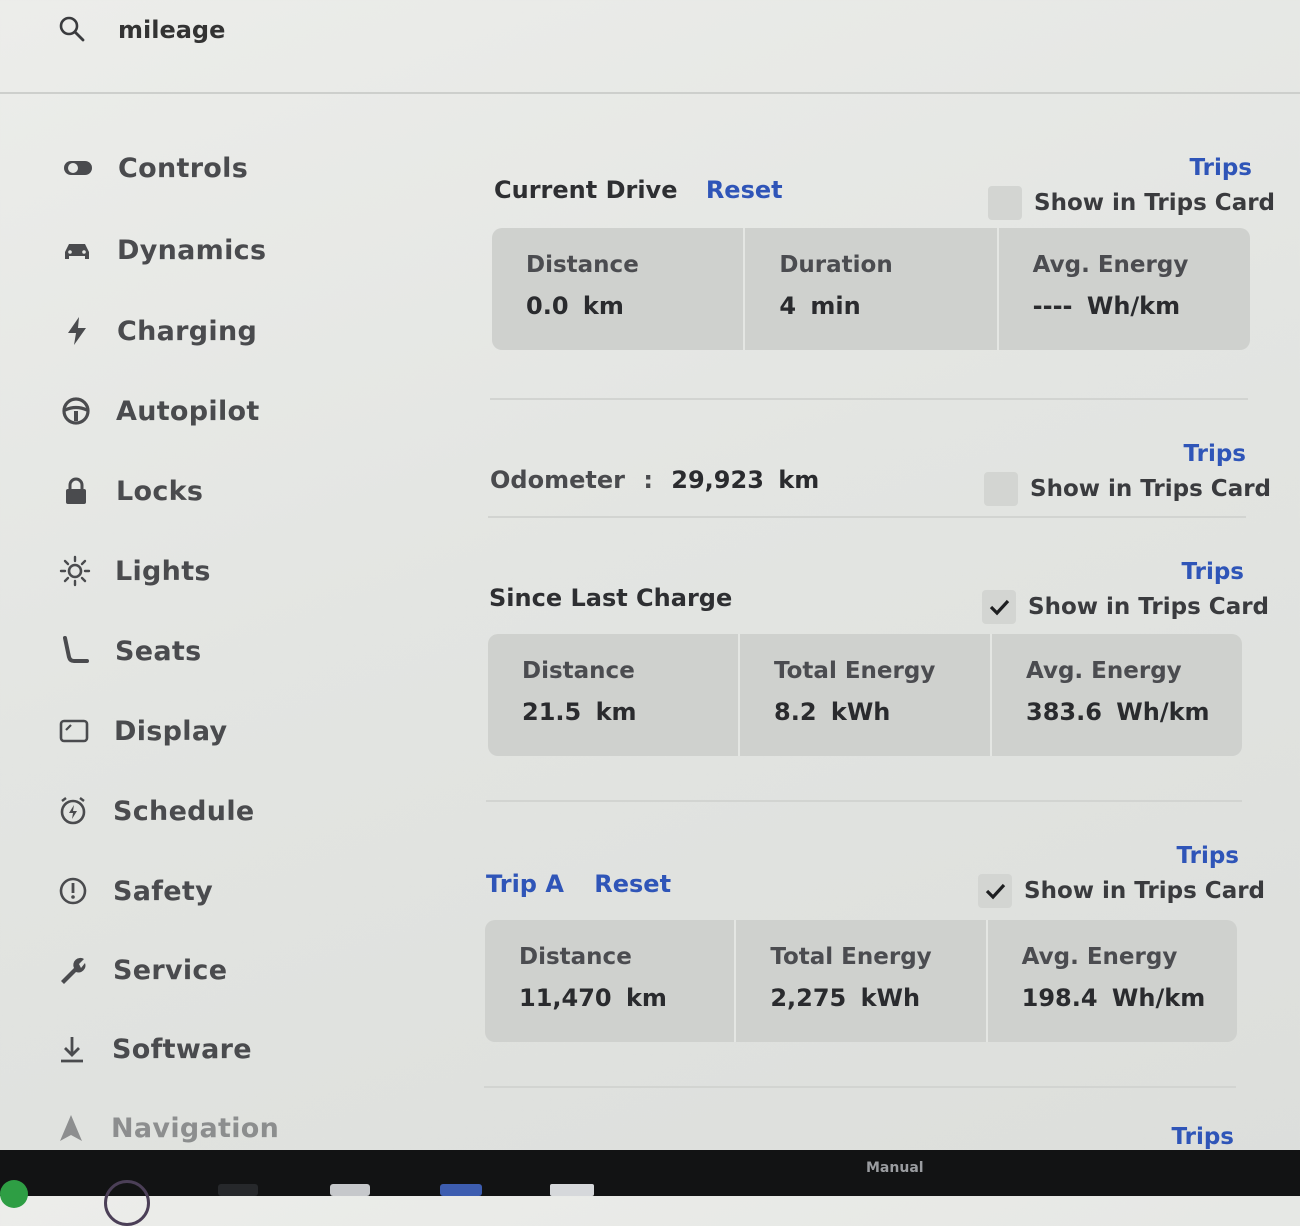  What do you see at coordinates (1124, 289) in the screenshot?
I see `stat-avg-energy: Avg. Energy ---- Wh/km` at bounding box center [1124, 289].